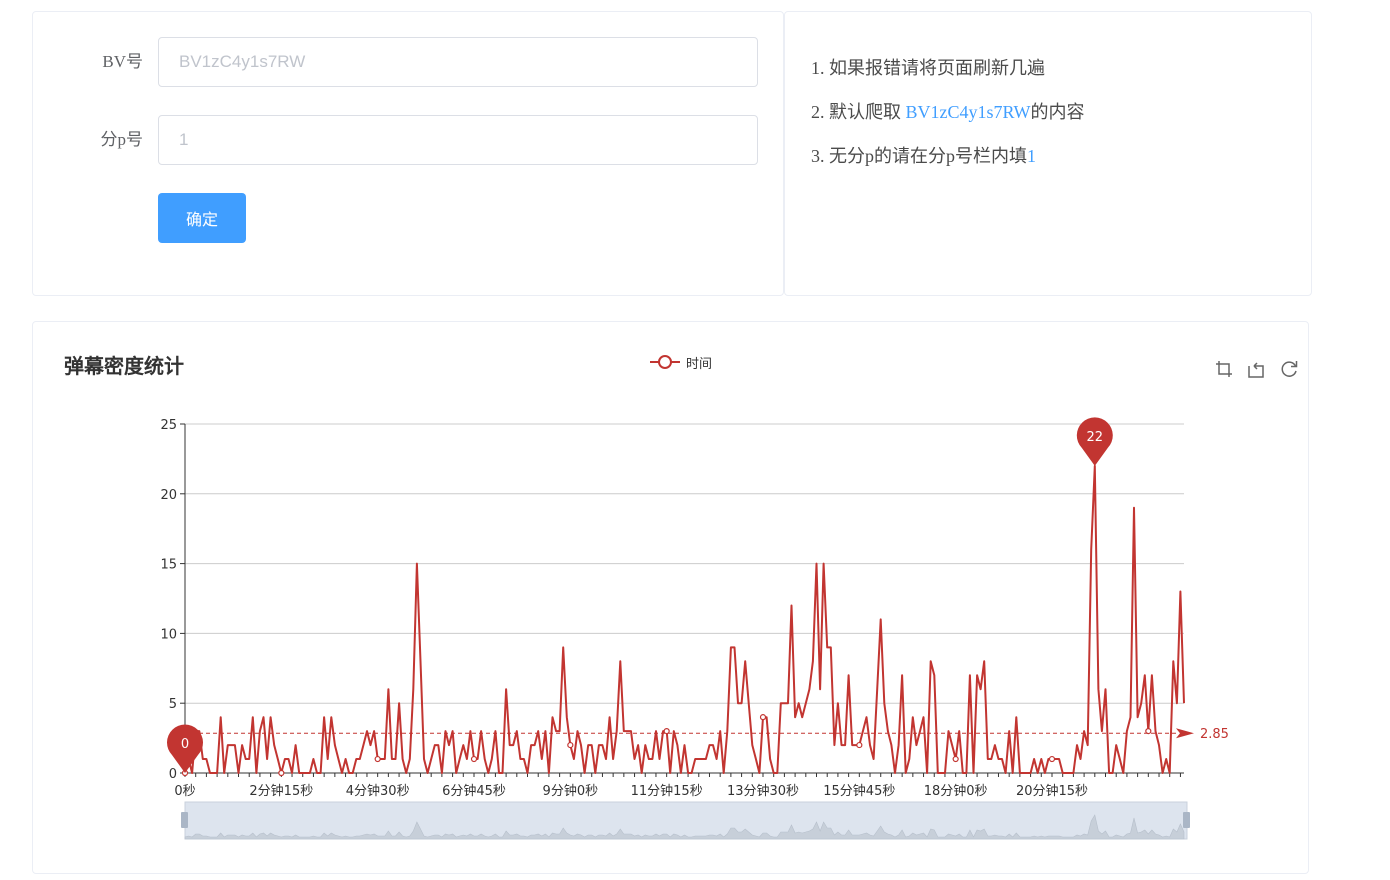 Image resolution: width=1390 pixels, height=880 pixels. I want to click on note-link-bv: BV1zC4y1s7RW, so click(968, 112).